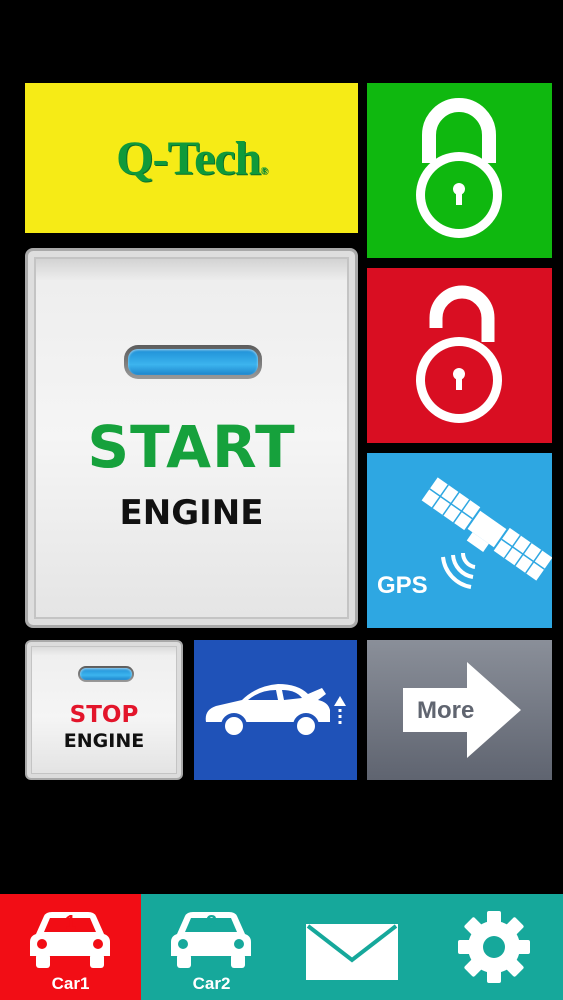  I want to click on mail-icon, so click(352, 952).